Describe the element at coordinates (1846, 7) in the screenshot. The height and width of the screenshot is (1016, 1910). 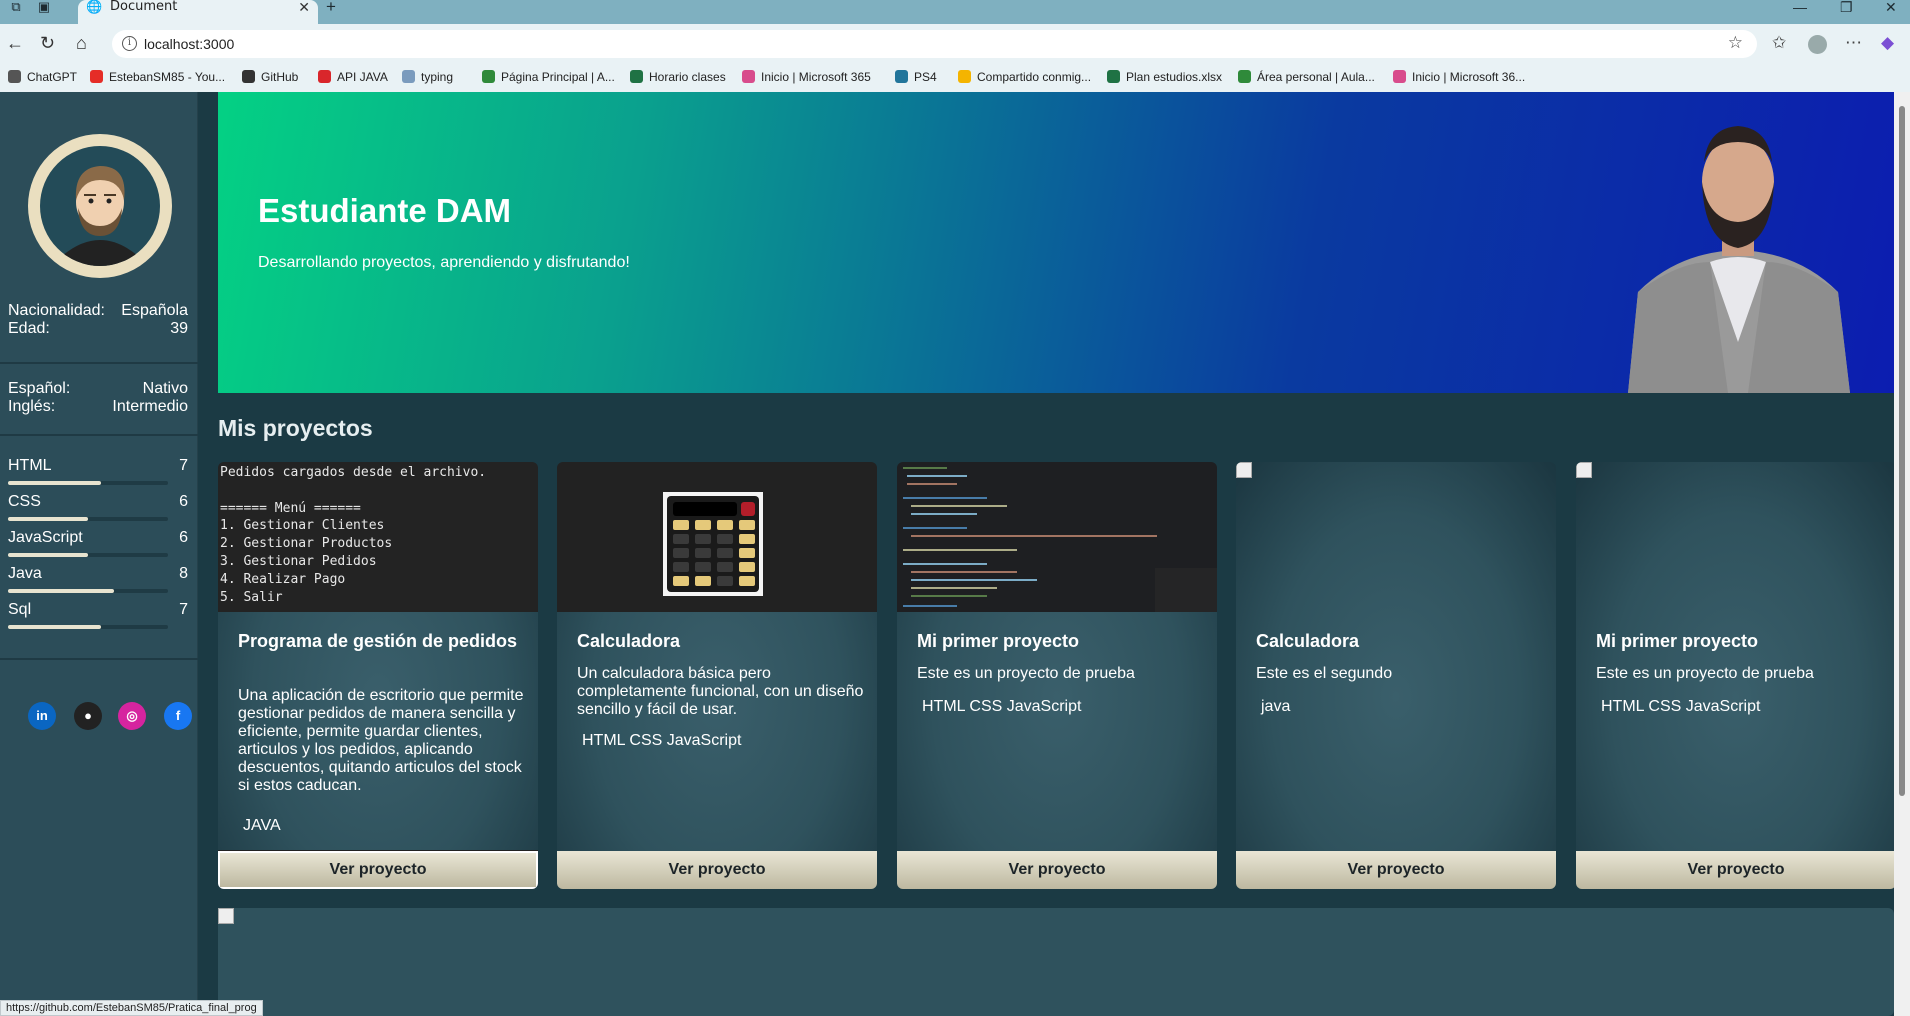
I see `restore-icon: ❐` at that location.